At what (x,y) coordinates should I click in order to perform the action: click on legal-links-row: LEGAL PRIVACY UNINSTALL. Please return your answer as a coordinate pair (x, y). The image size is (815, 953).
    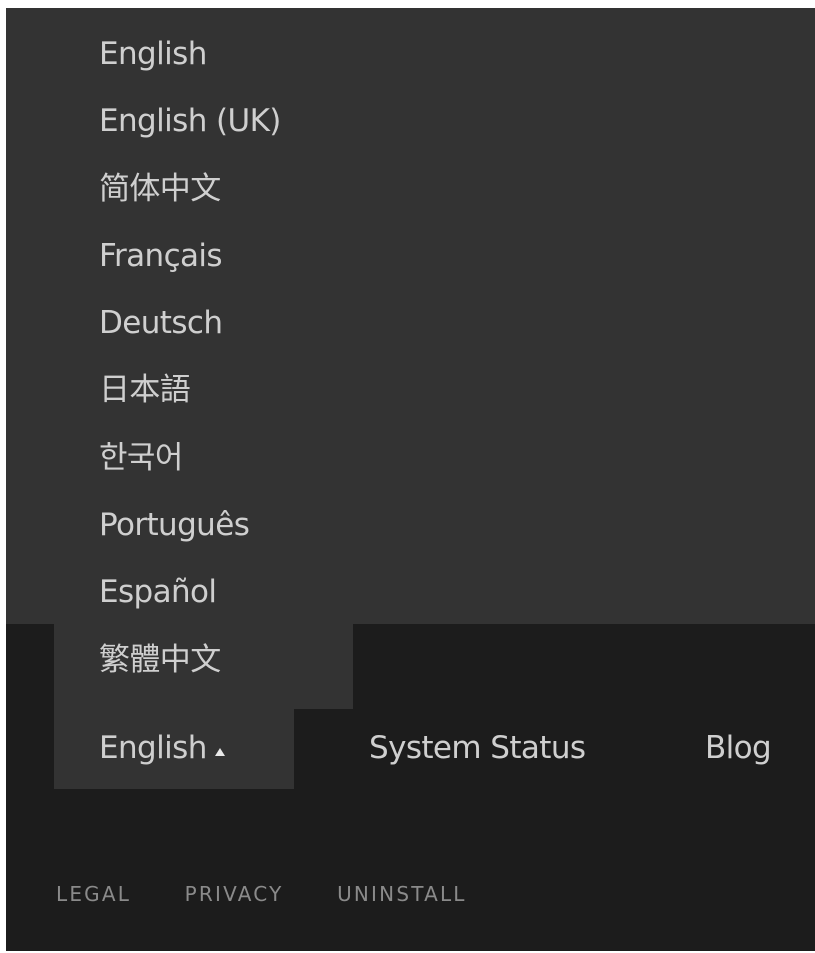
    Looking at the image, I should click on (261, 894).